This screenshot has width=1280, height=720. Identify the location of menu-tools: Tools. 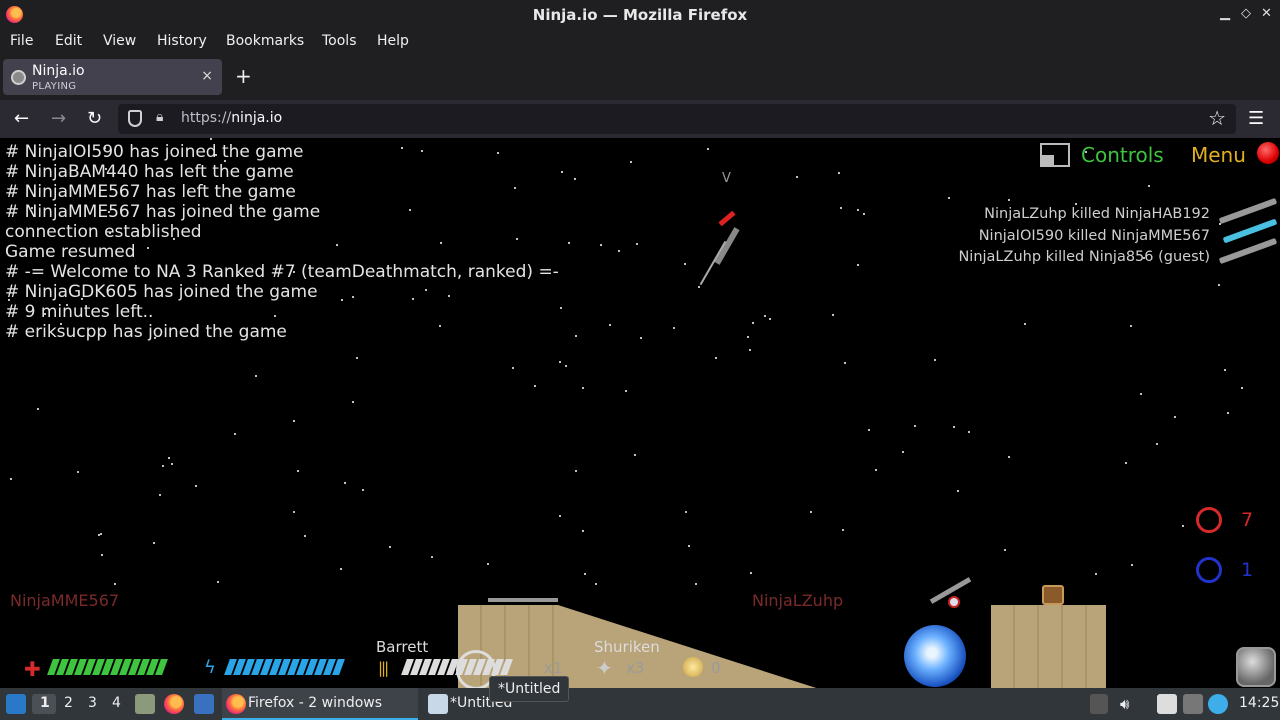
(339, 41).